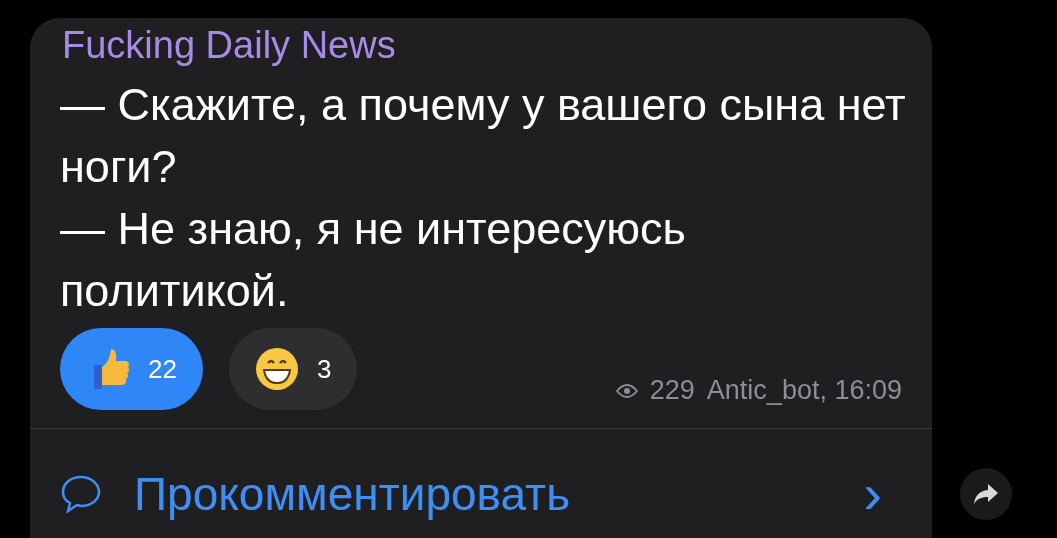 The image size is (1057, 538). I want to click on signature-time: Antic_bot, 16:09, so click(804, 390).